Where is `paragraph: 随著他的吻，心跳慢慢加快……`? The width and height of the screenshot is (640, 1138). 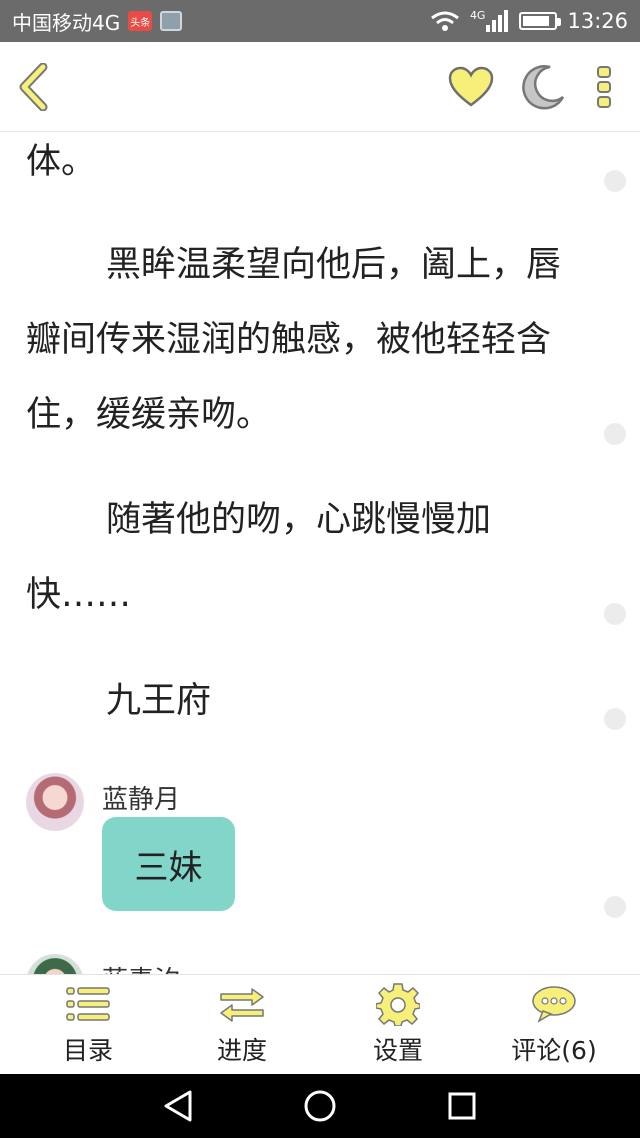
paragraph: 随著他的吻，心跳慢慢加快…… is located at coordinates (259, 557).